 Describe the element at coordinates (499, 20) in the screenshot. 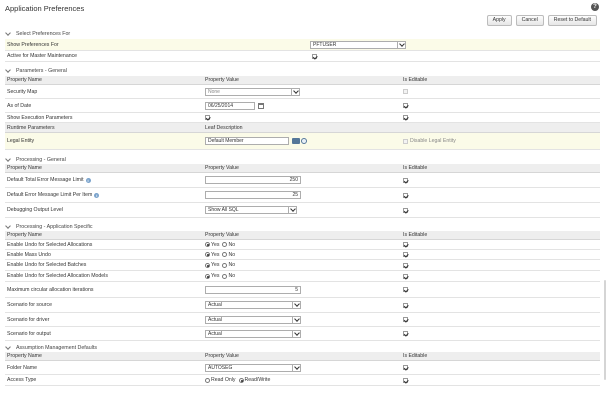

I see `apply-button: Apply` at that location.